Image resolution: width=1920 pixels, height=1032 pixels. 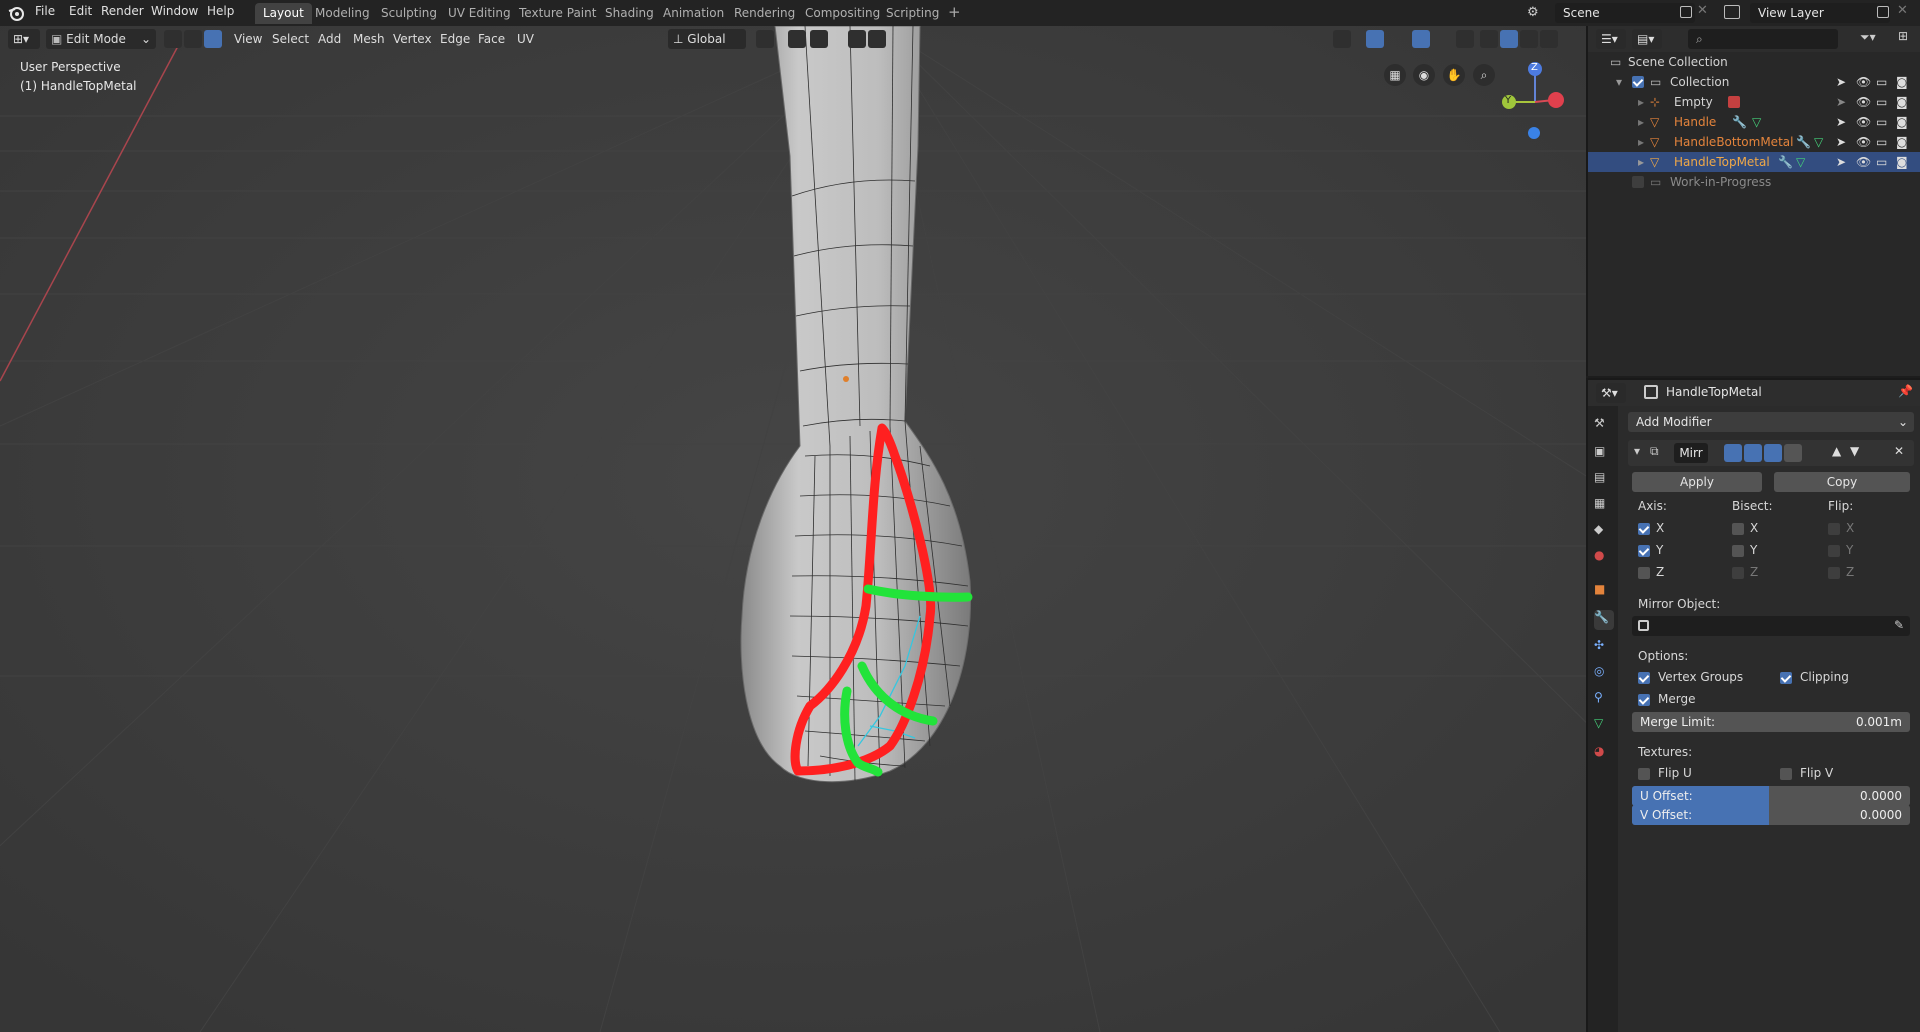 I want to click on new-scene-icon, so click(x=1686, y=12).